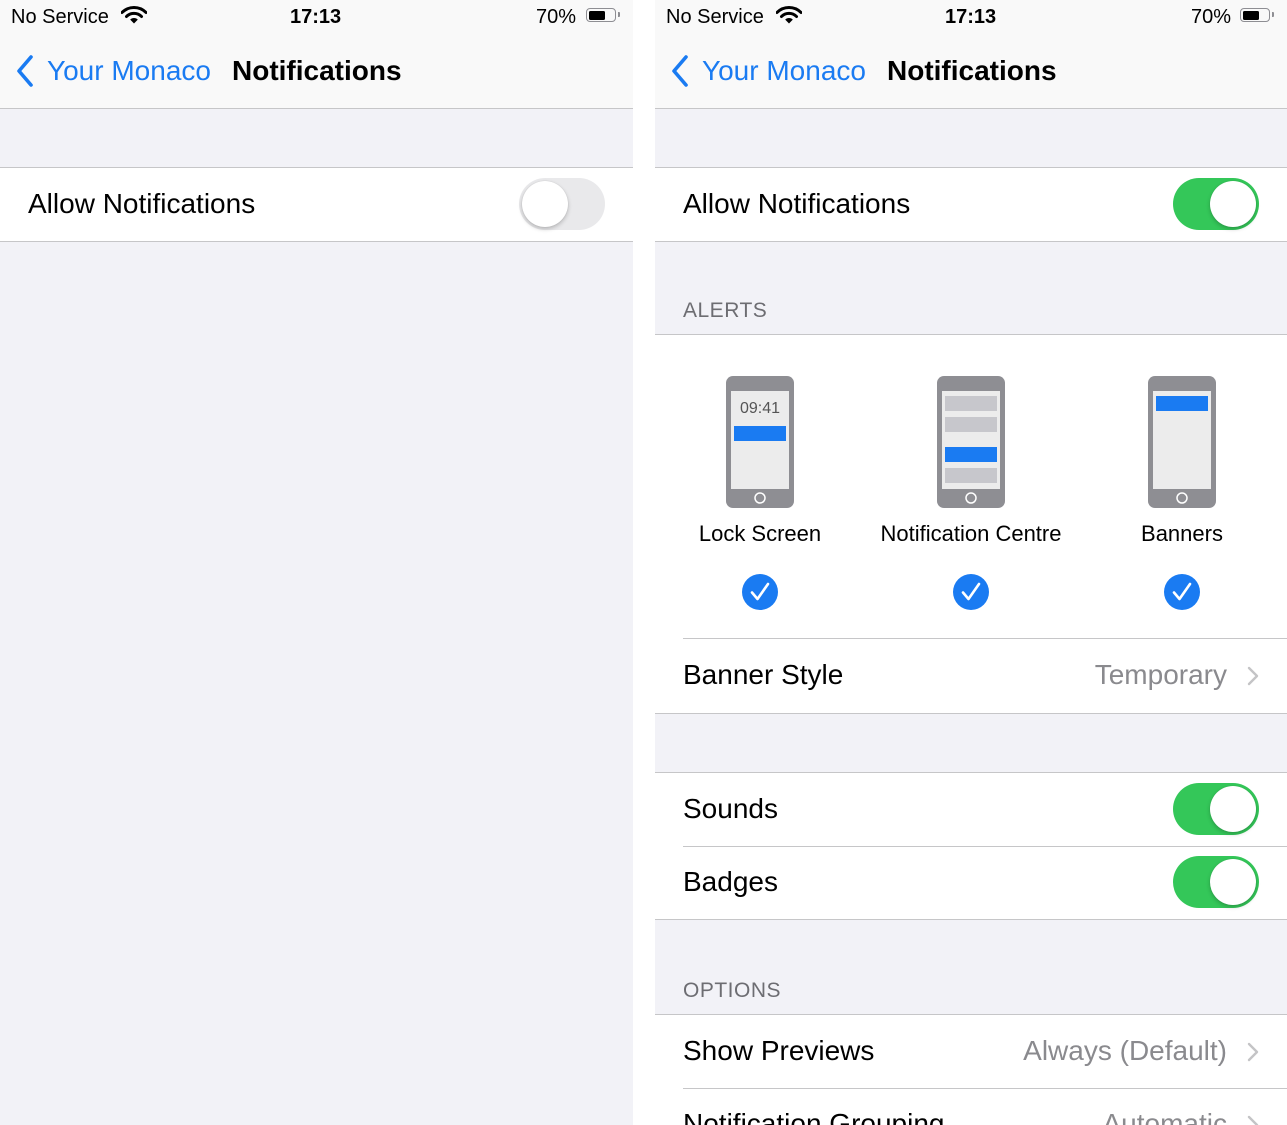 The width and height of the screenshot is (1287, 1125). I want to click on banner-style-label: Banner Style, so click(763, 674).